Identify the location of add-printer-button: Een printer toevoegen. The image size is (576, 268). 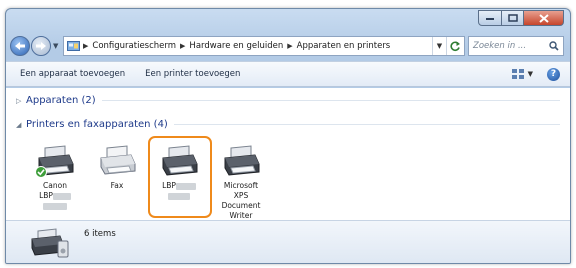
(192, 74).